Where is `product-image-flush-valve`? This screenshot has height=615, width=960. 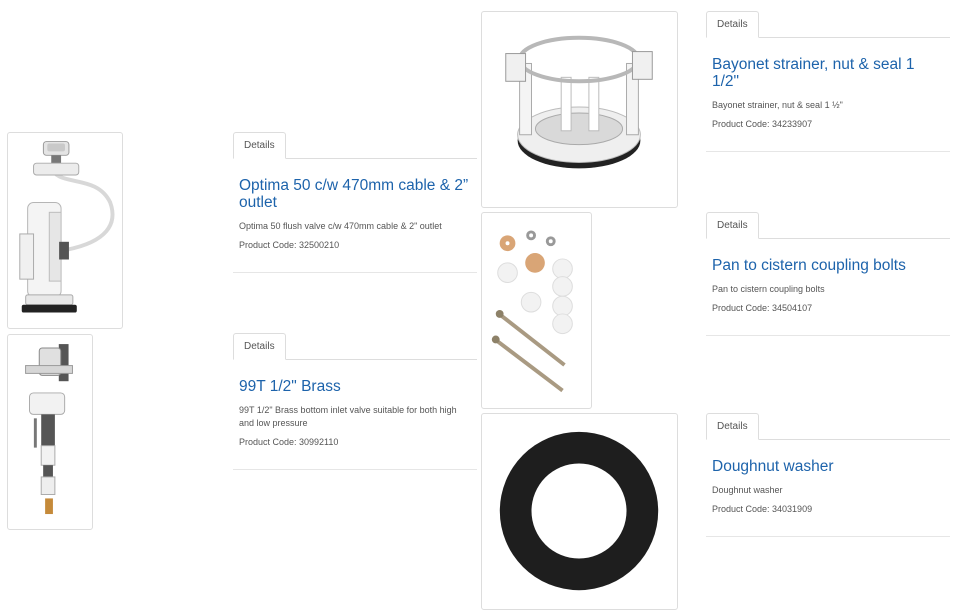
product-image-flush-valve is located at coordinates (65, 230).